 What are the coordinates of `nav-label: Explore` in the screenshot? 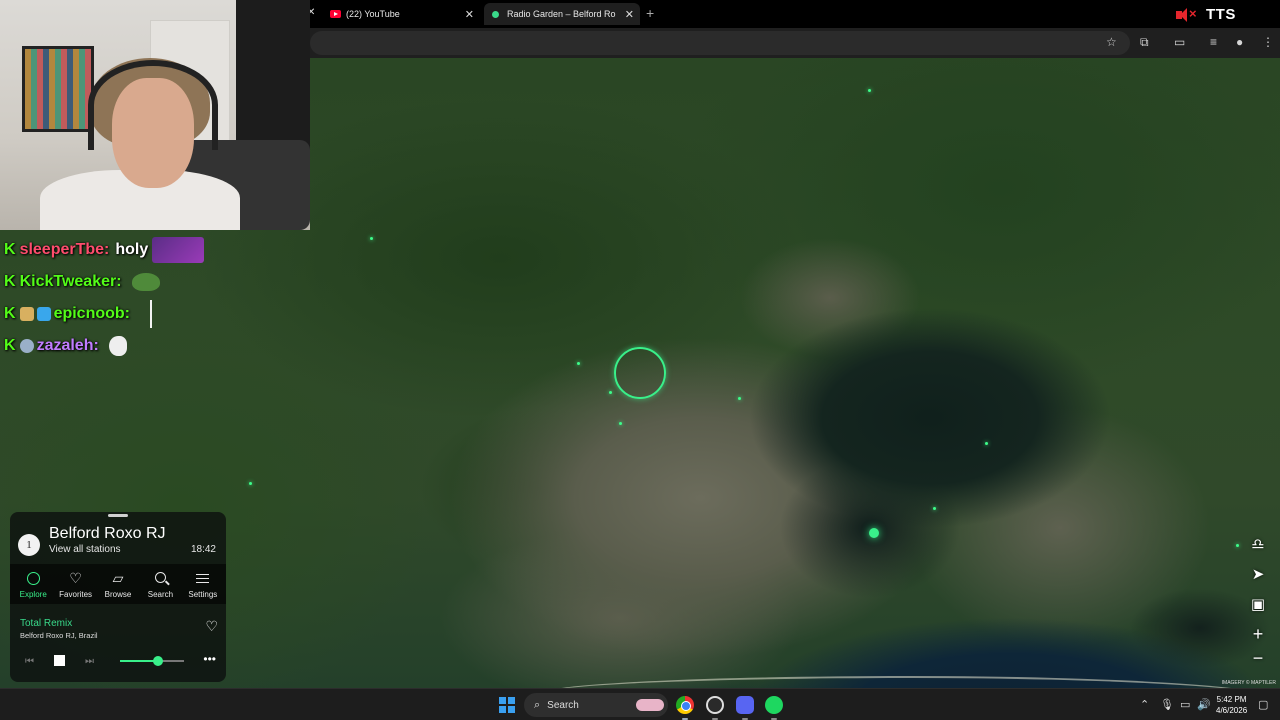 It's located at (33, 594).